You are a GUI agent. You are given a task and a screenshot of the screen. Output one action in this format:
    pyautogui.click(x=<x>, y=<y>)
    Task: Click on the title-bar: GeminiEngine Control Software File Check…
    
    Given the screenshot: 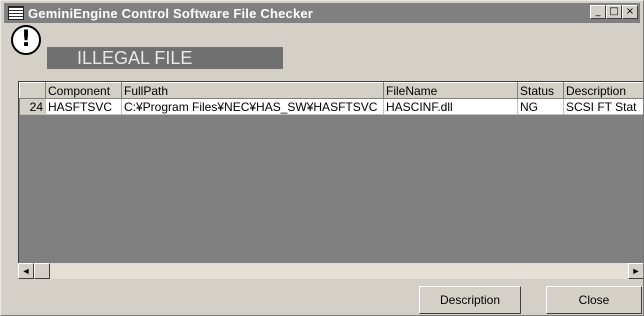 What is the action you would take?
    pyautogui.click(x=322, y=13)
    